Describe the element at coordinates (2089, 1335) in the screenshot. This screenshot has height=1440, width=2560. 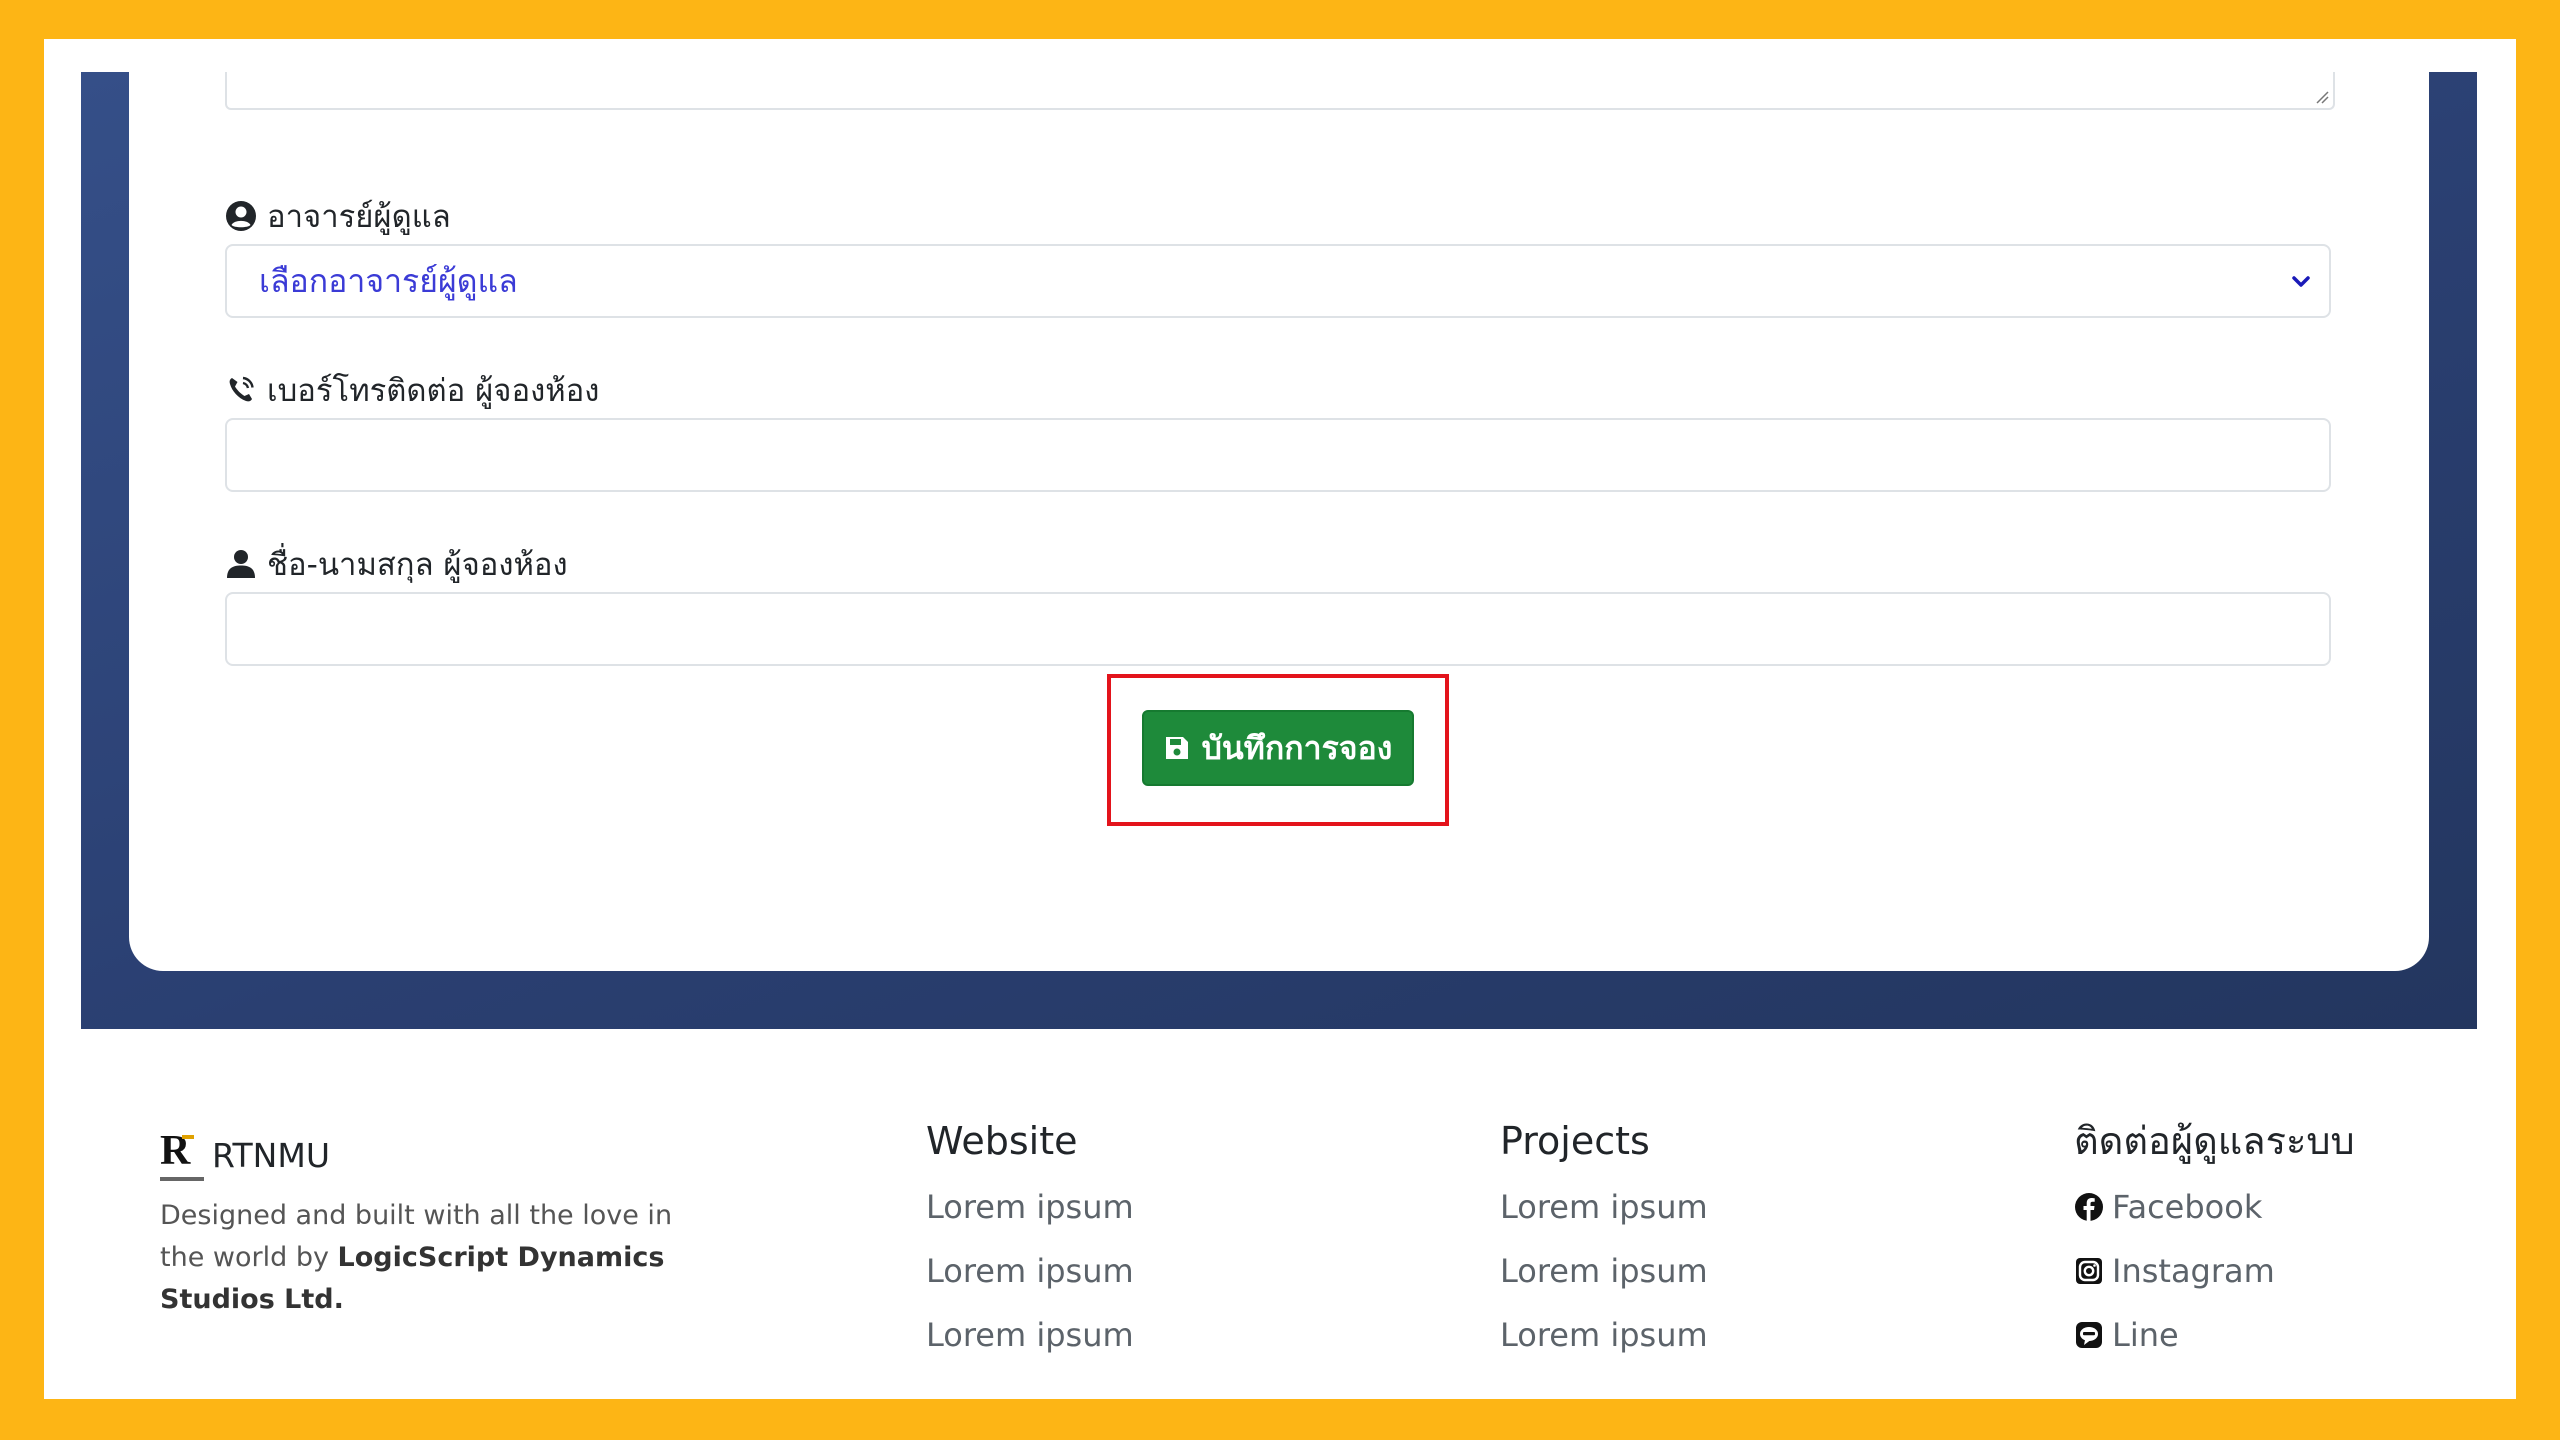
I see `line-icon` at that location.